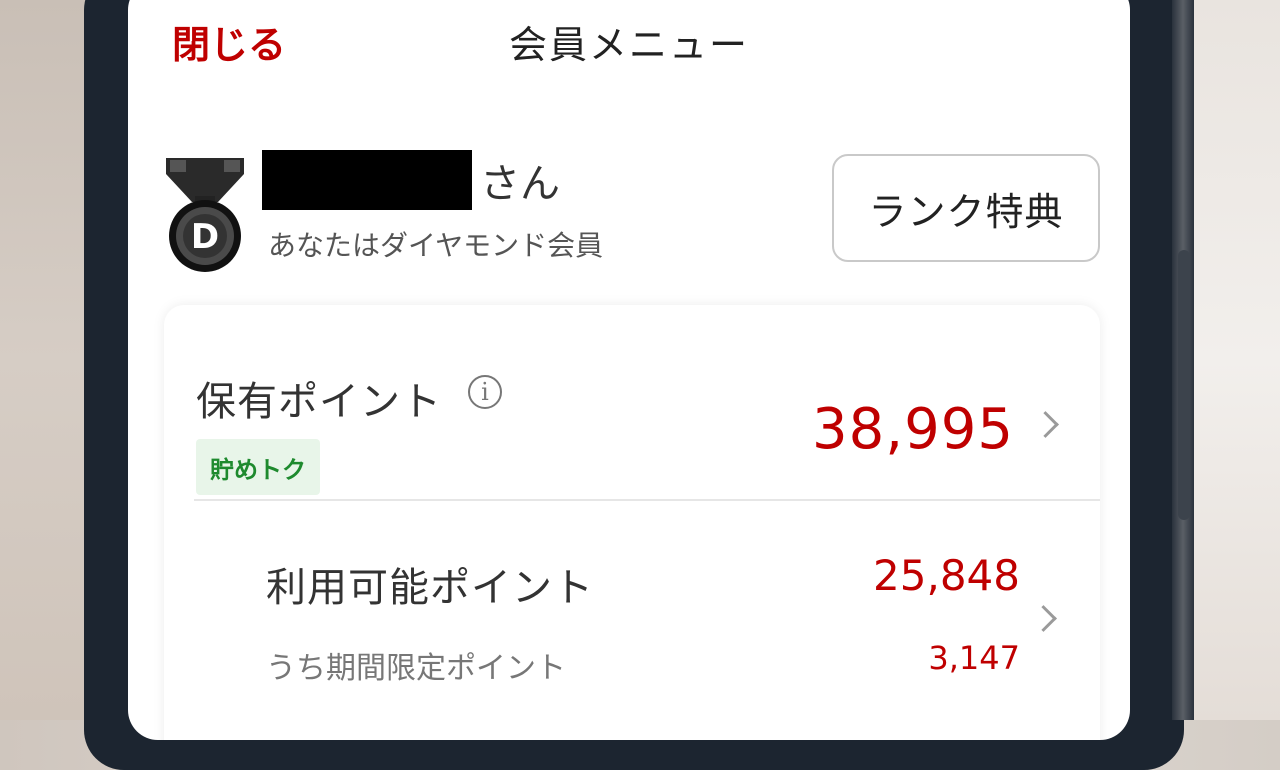  I want to click on info-icon: i, so click(485, 392).